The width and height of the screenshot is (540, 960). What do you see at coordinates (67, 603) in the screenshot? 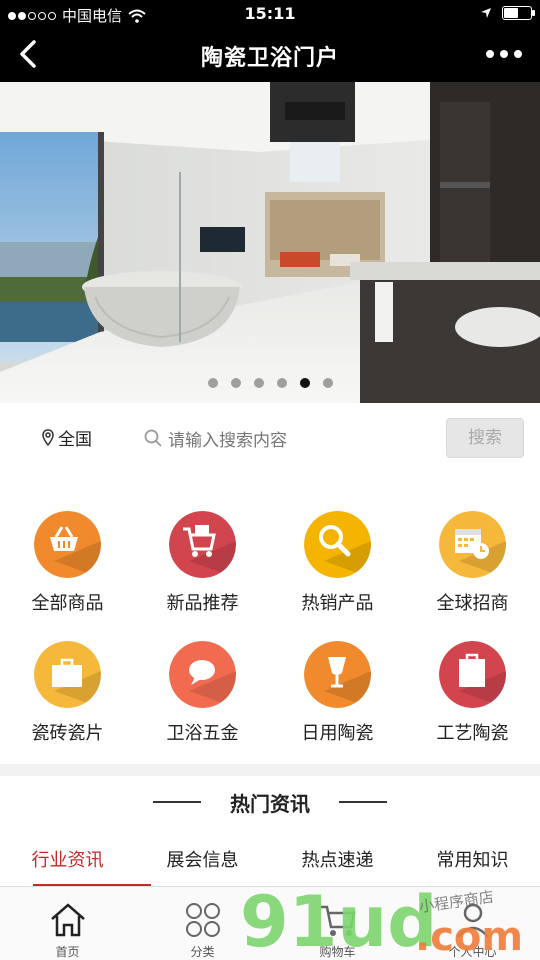
I see `category-label: 全部商品` at bounding box center [67, 603].